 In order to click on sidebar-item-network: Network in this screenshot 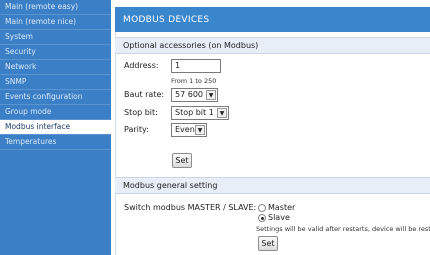, I will do `click(55, 67)`.